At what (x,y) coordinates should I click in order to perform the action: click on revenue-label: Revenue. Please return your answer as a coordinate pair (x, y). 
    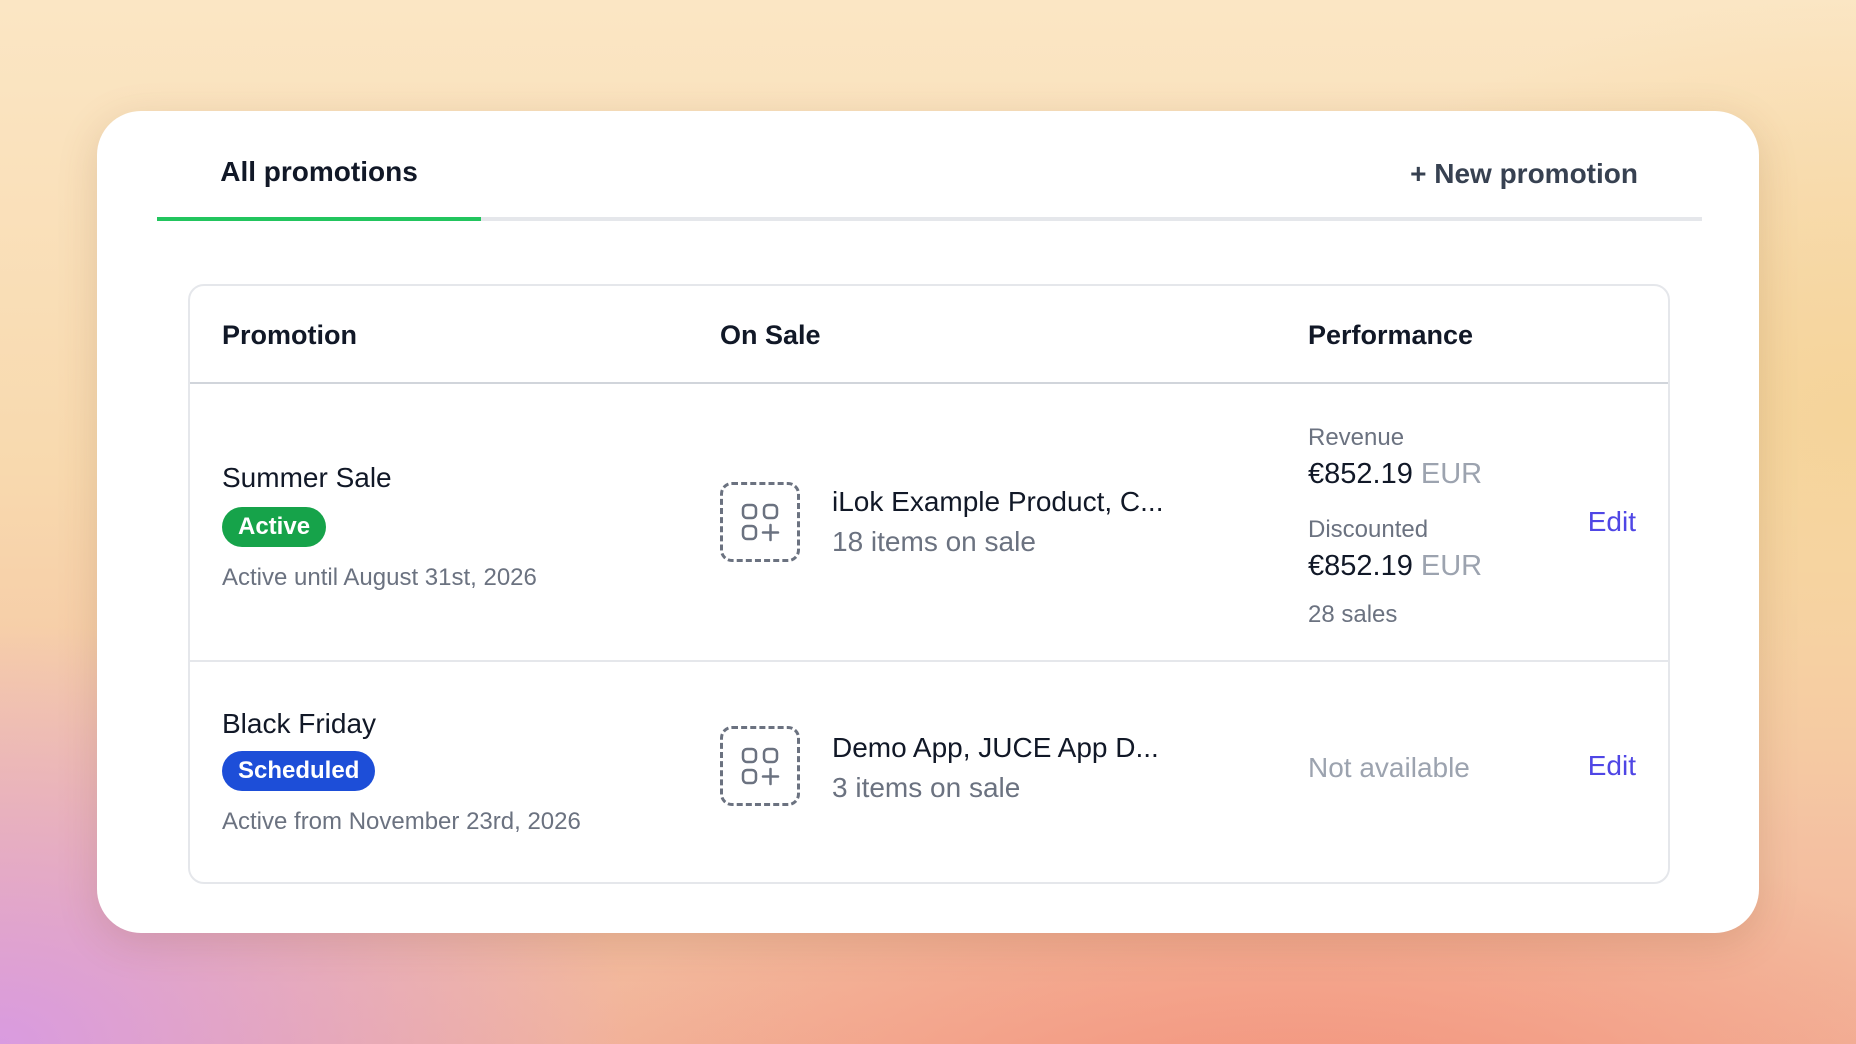
    Looking at the image, I should click on (1356, 437).